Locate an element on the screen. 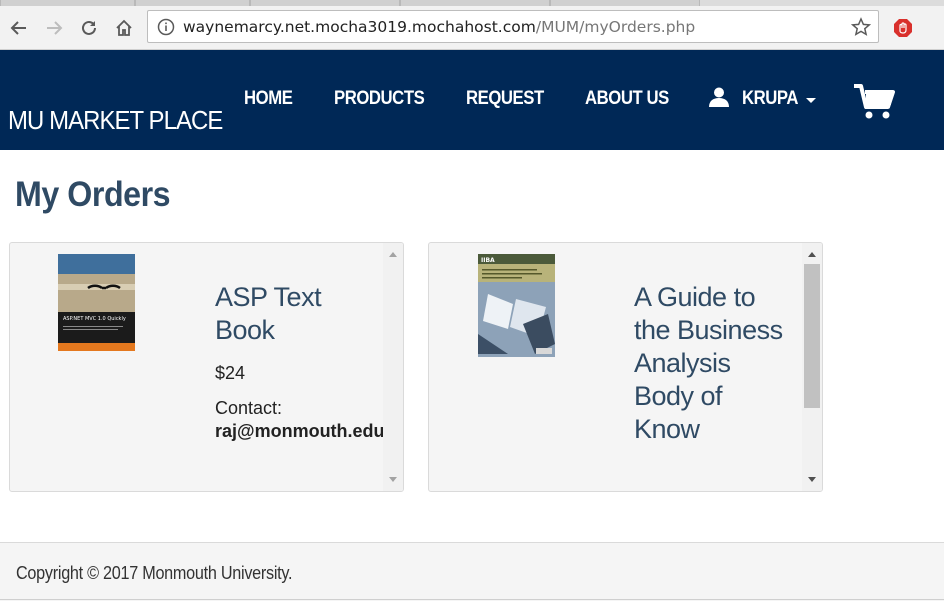 The height and width of the screenshot is (601, 944). cart-icon is located at coordinates (875, 102).